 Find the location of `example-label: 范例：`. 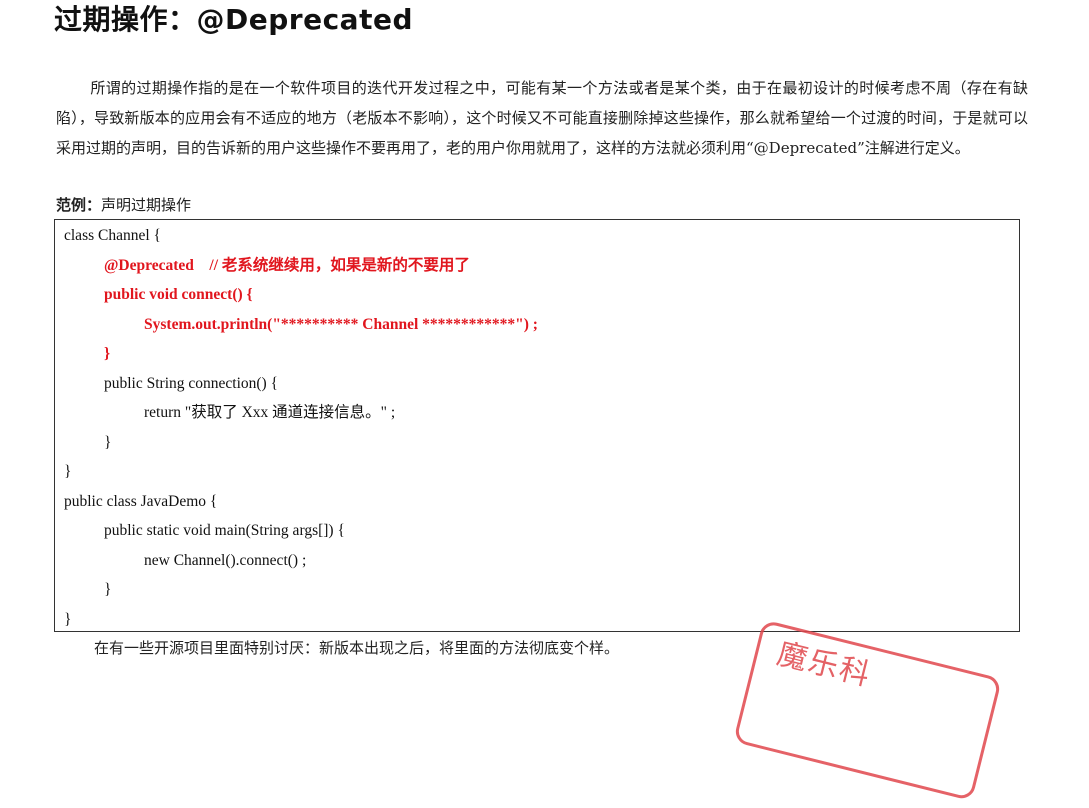

example-label: 范例： is located at coordinates (79, 205).